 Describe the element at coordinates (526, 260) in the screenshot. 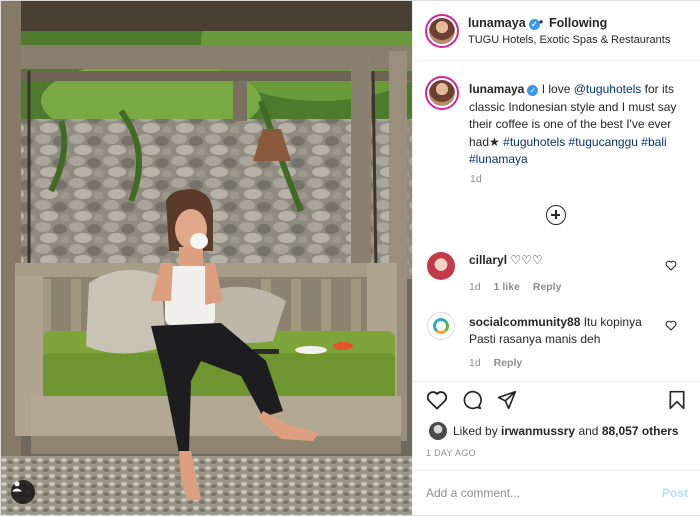

I see `comment-text: ♡♡♡` at that location.